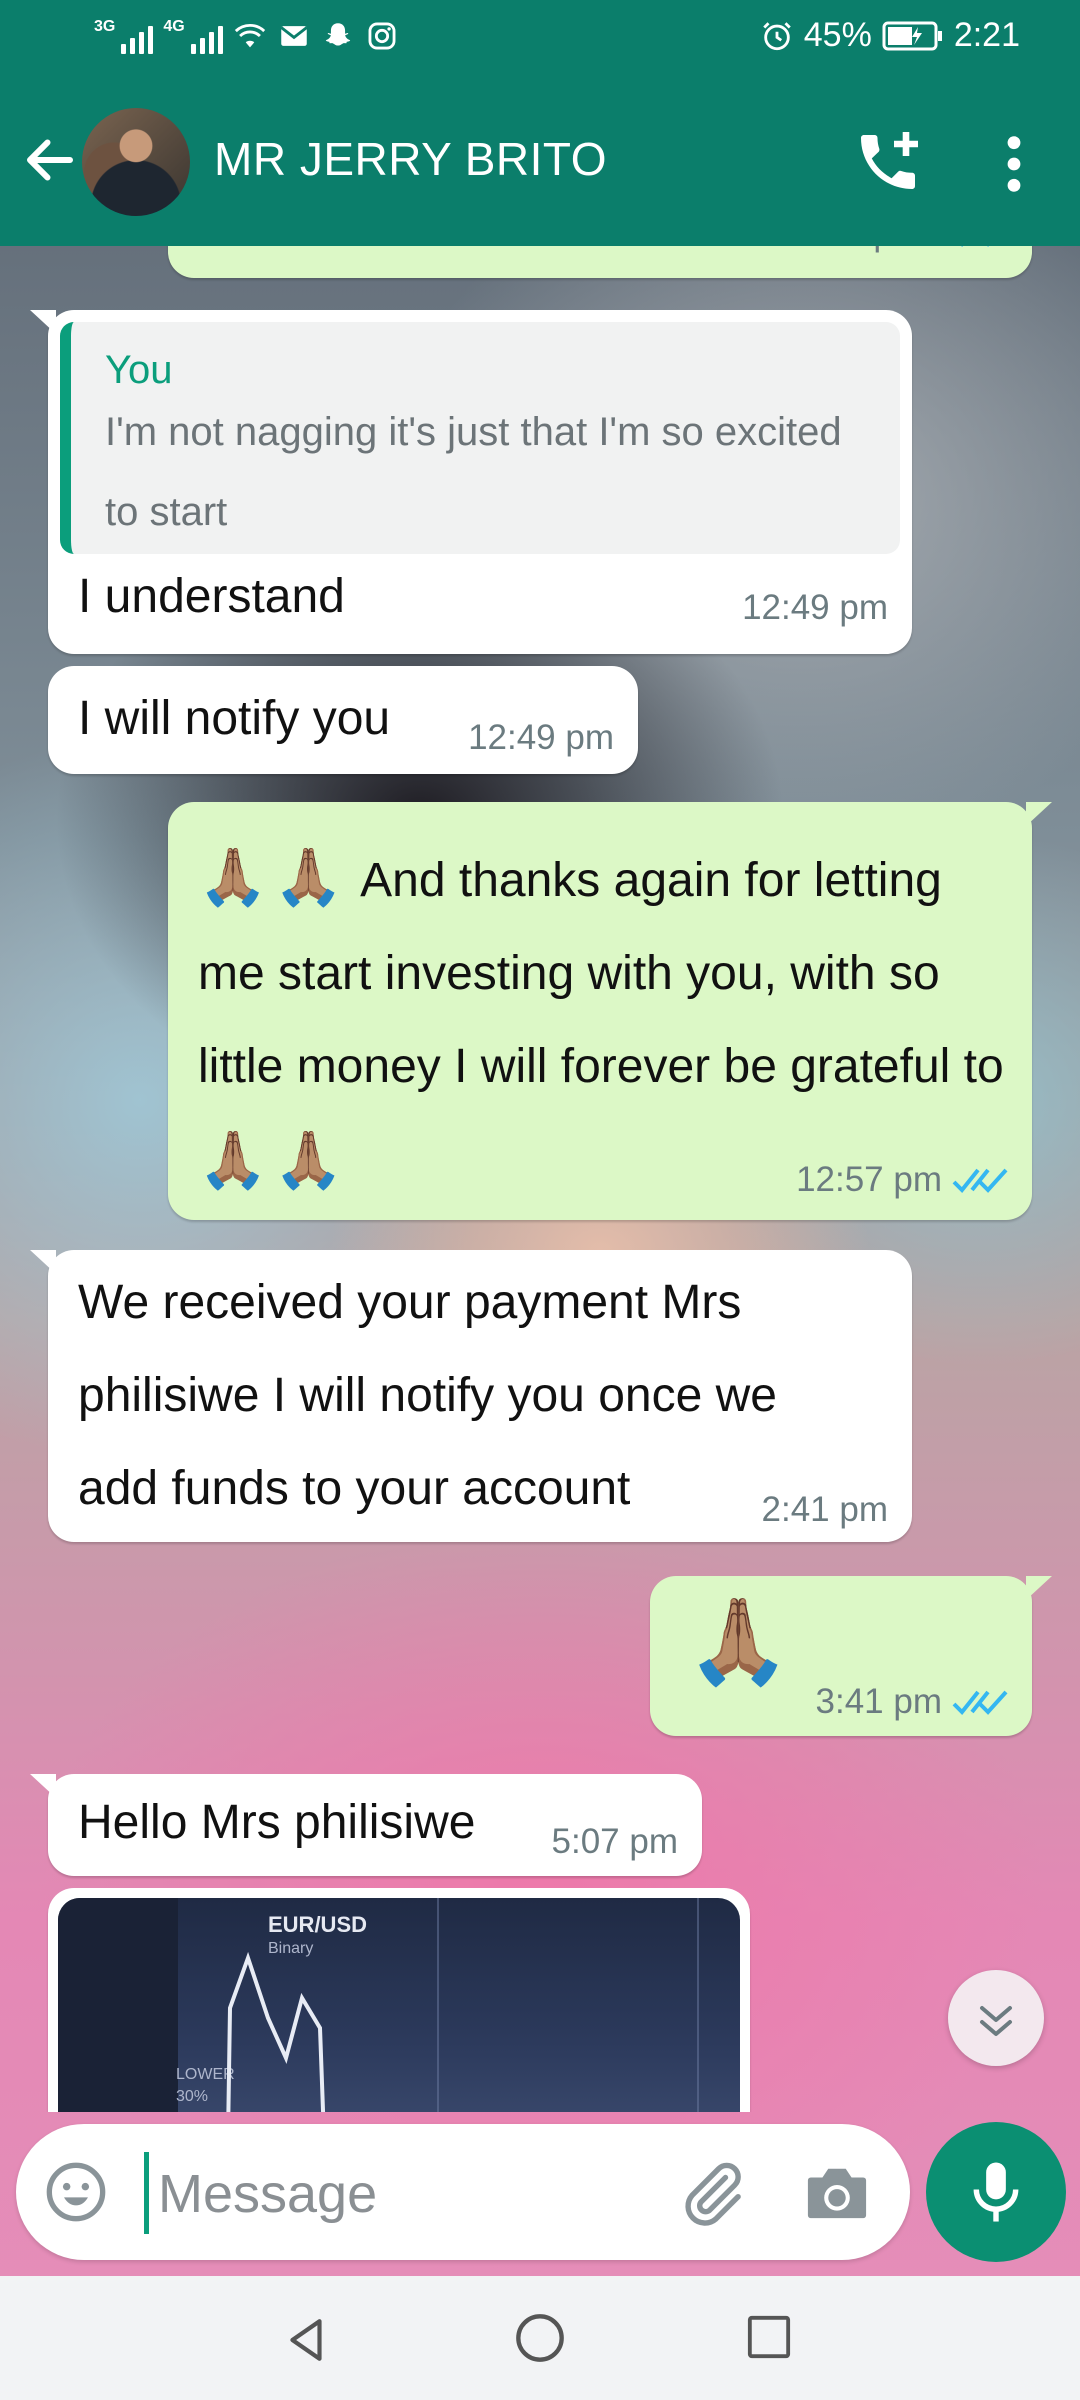 This screenshot has height=2400, width=1080. Describe the element at coordinates (878, 1701) in the screenshot. I see `message-time: 3:41 pm` at that location.